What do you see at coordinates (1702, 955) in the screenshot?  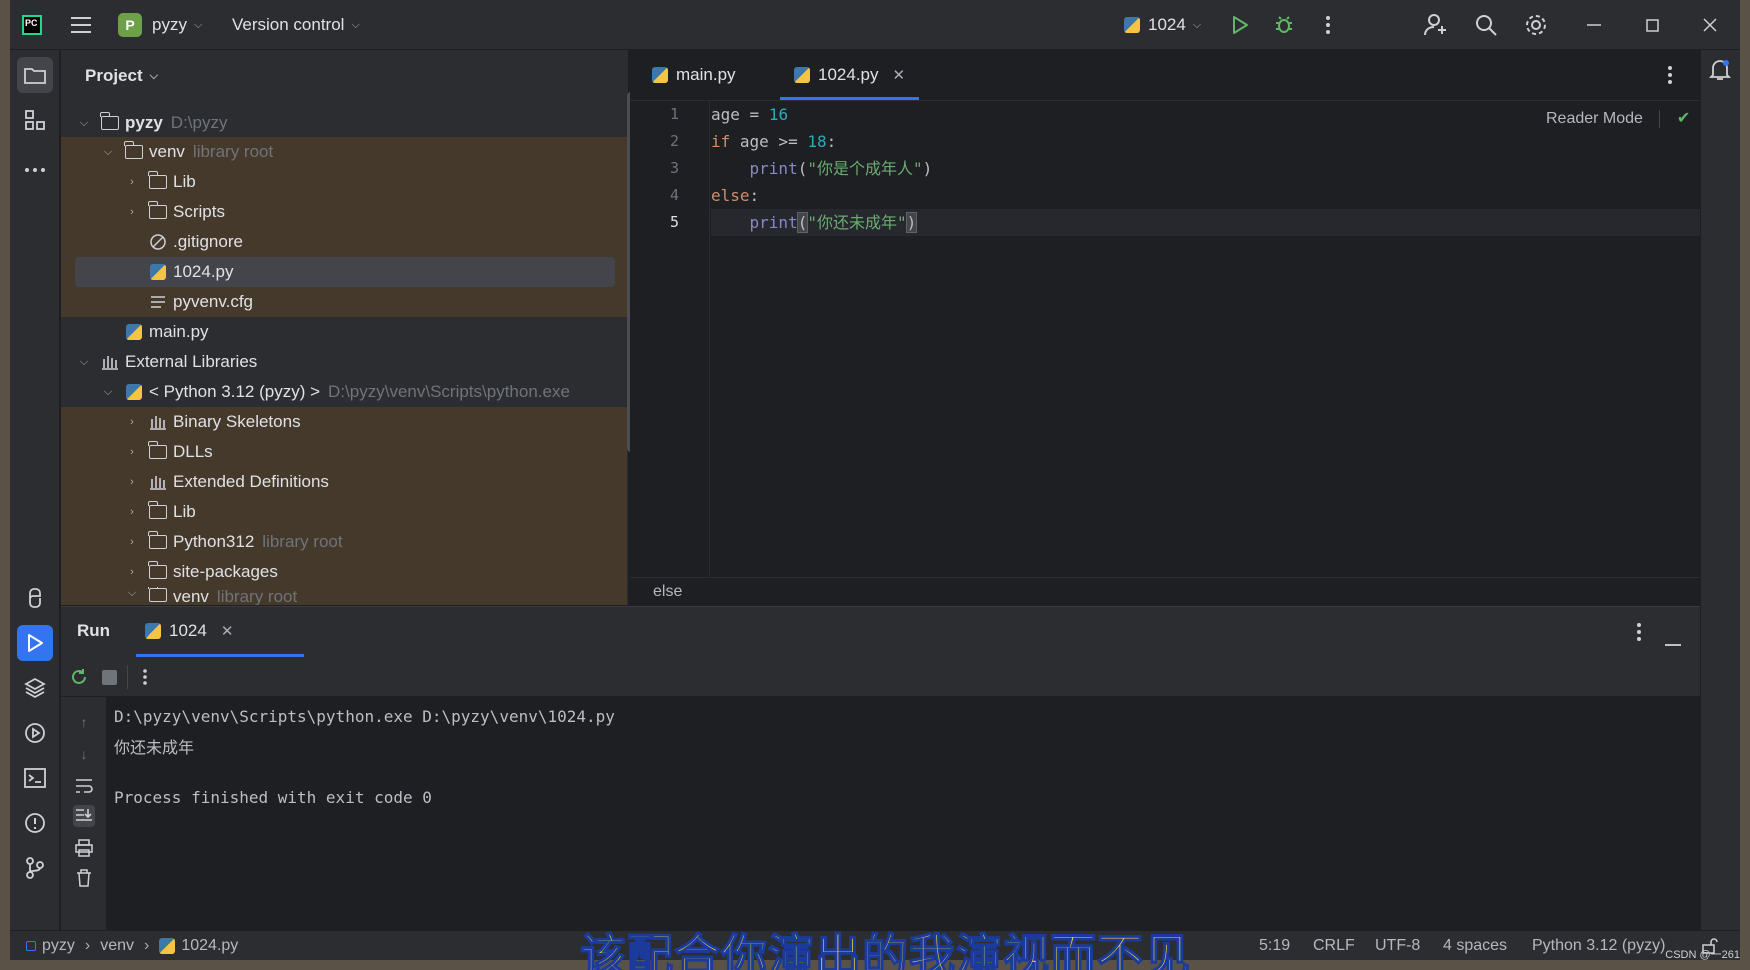 I see `watermark: CSDN @一261` at bounding box center [1702, 955].